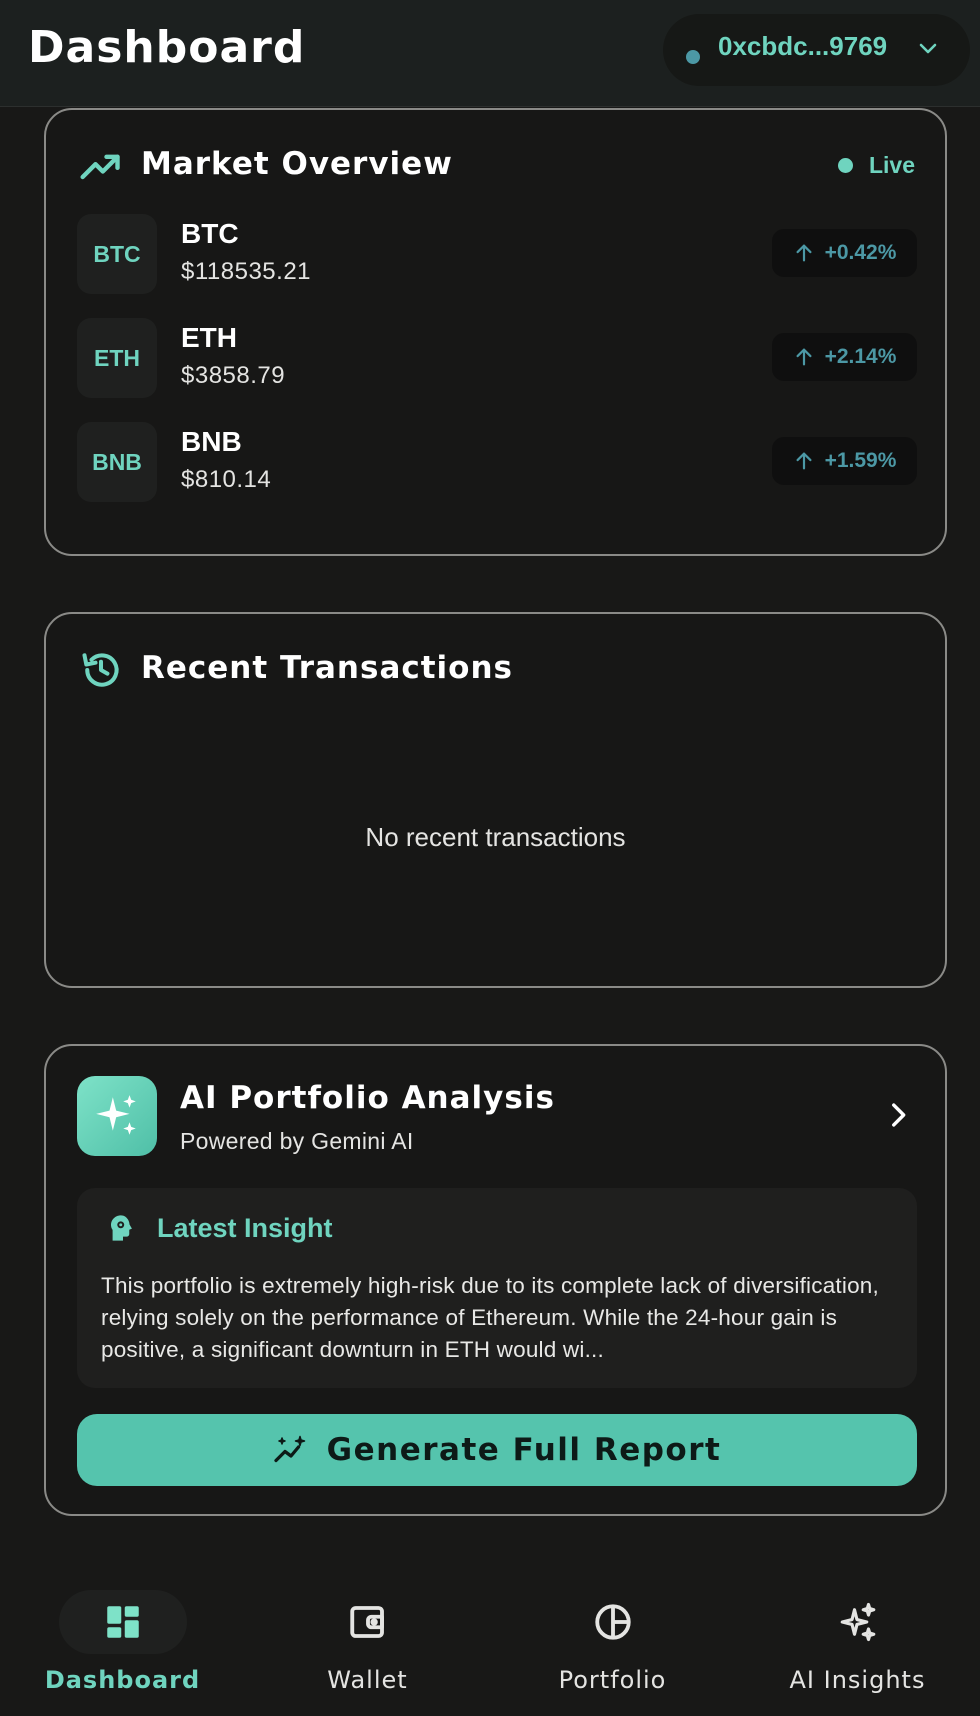 Image resolution: width=980 pixels, height=1716 pixels. Describe the element at coordinates (860, 356) in the screenshot. I see `price-change-value: +2.14%` at that location.